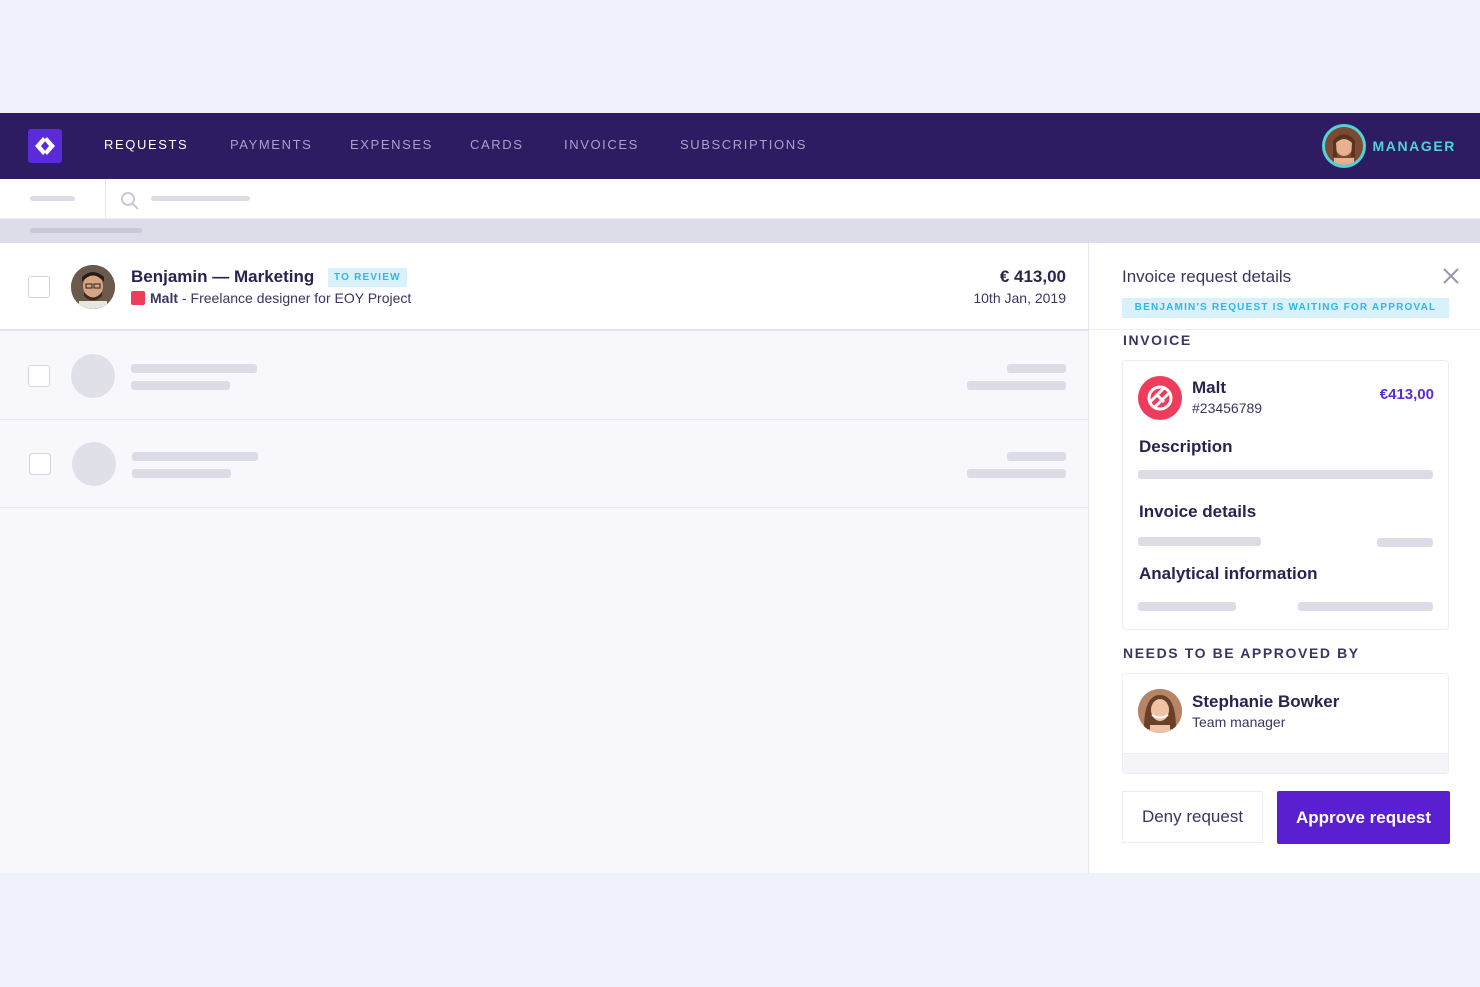 The image size is (1480, 987). Describe the element at coordinates (45, 146) in the screenshot. I see `logo-icon` at that location.